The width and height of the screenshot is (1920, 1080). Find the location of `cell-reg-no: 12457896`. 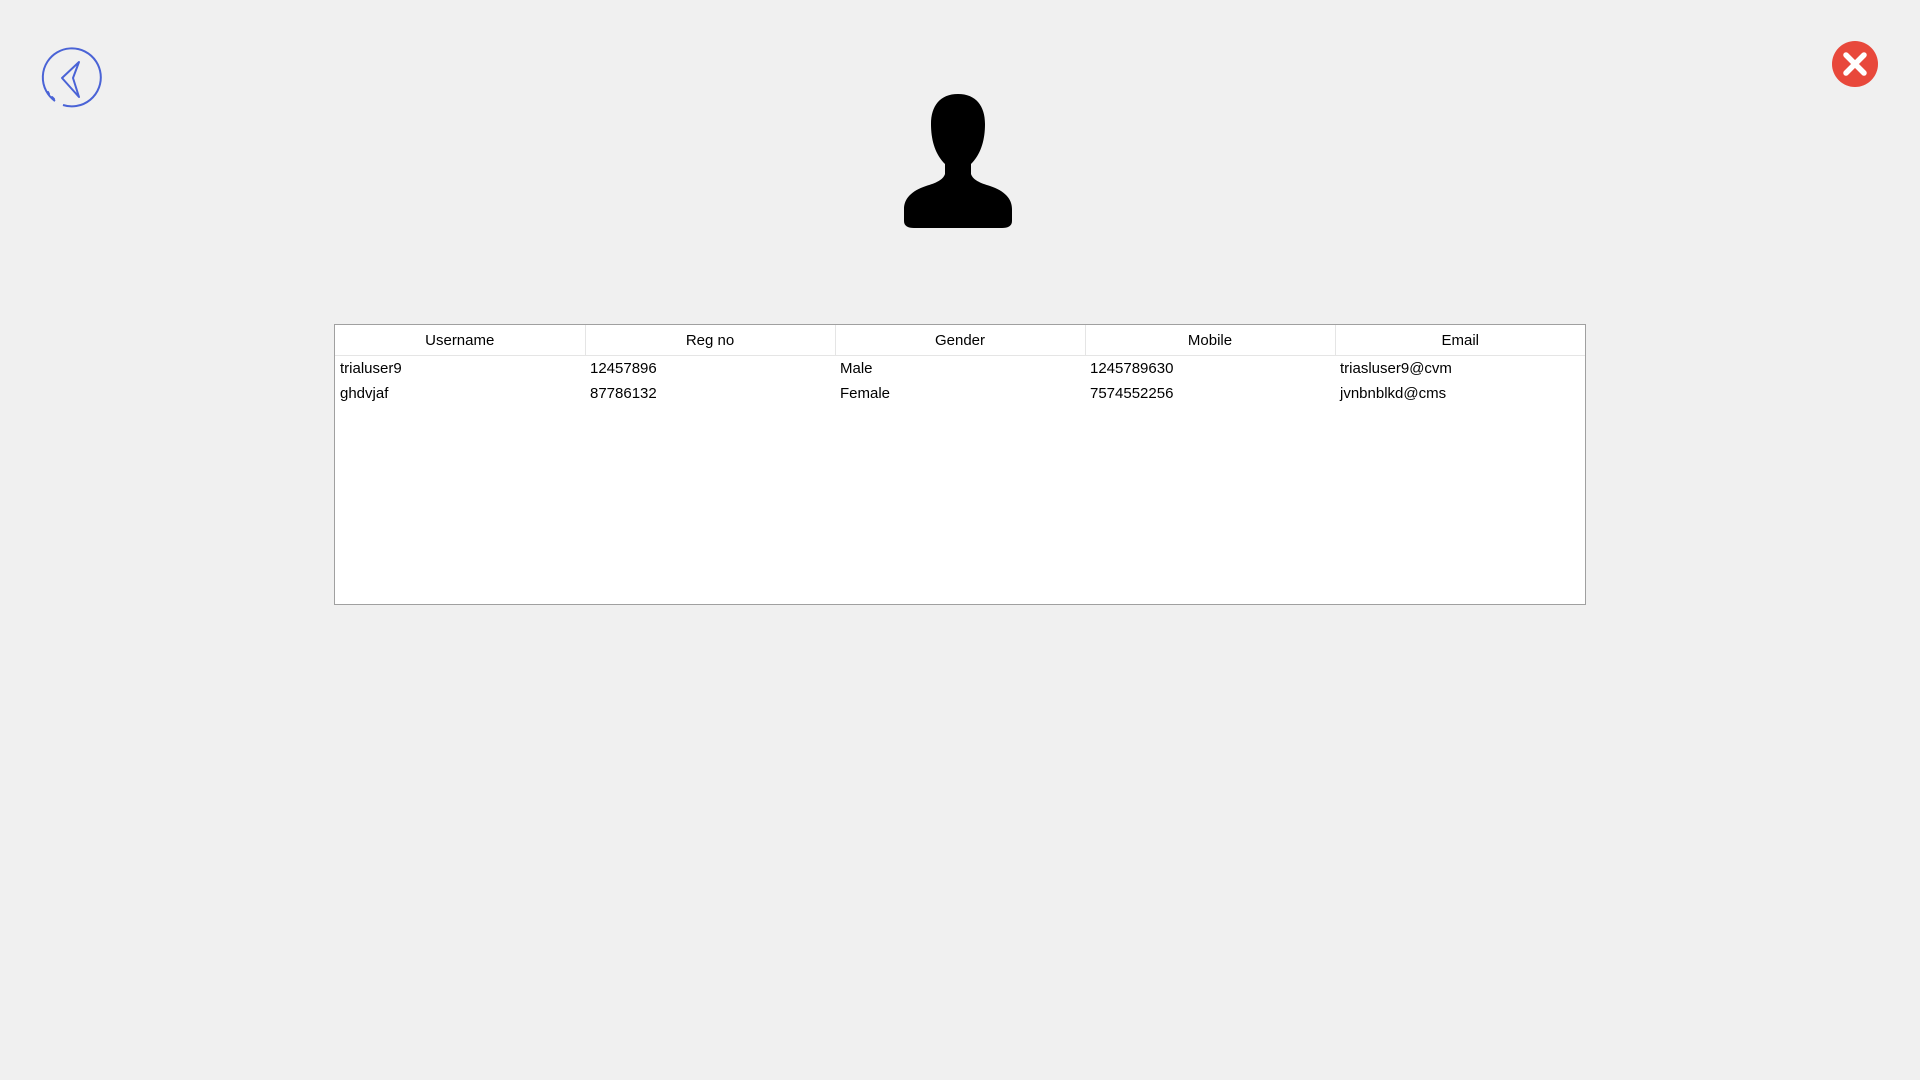

cell-reg-no: 12457896 is located at coordinates (710, 369).